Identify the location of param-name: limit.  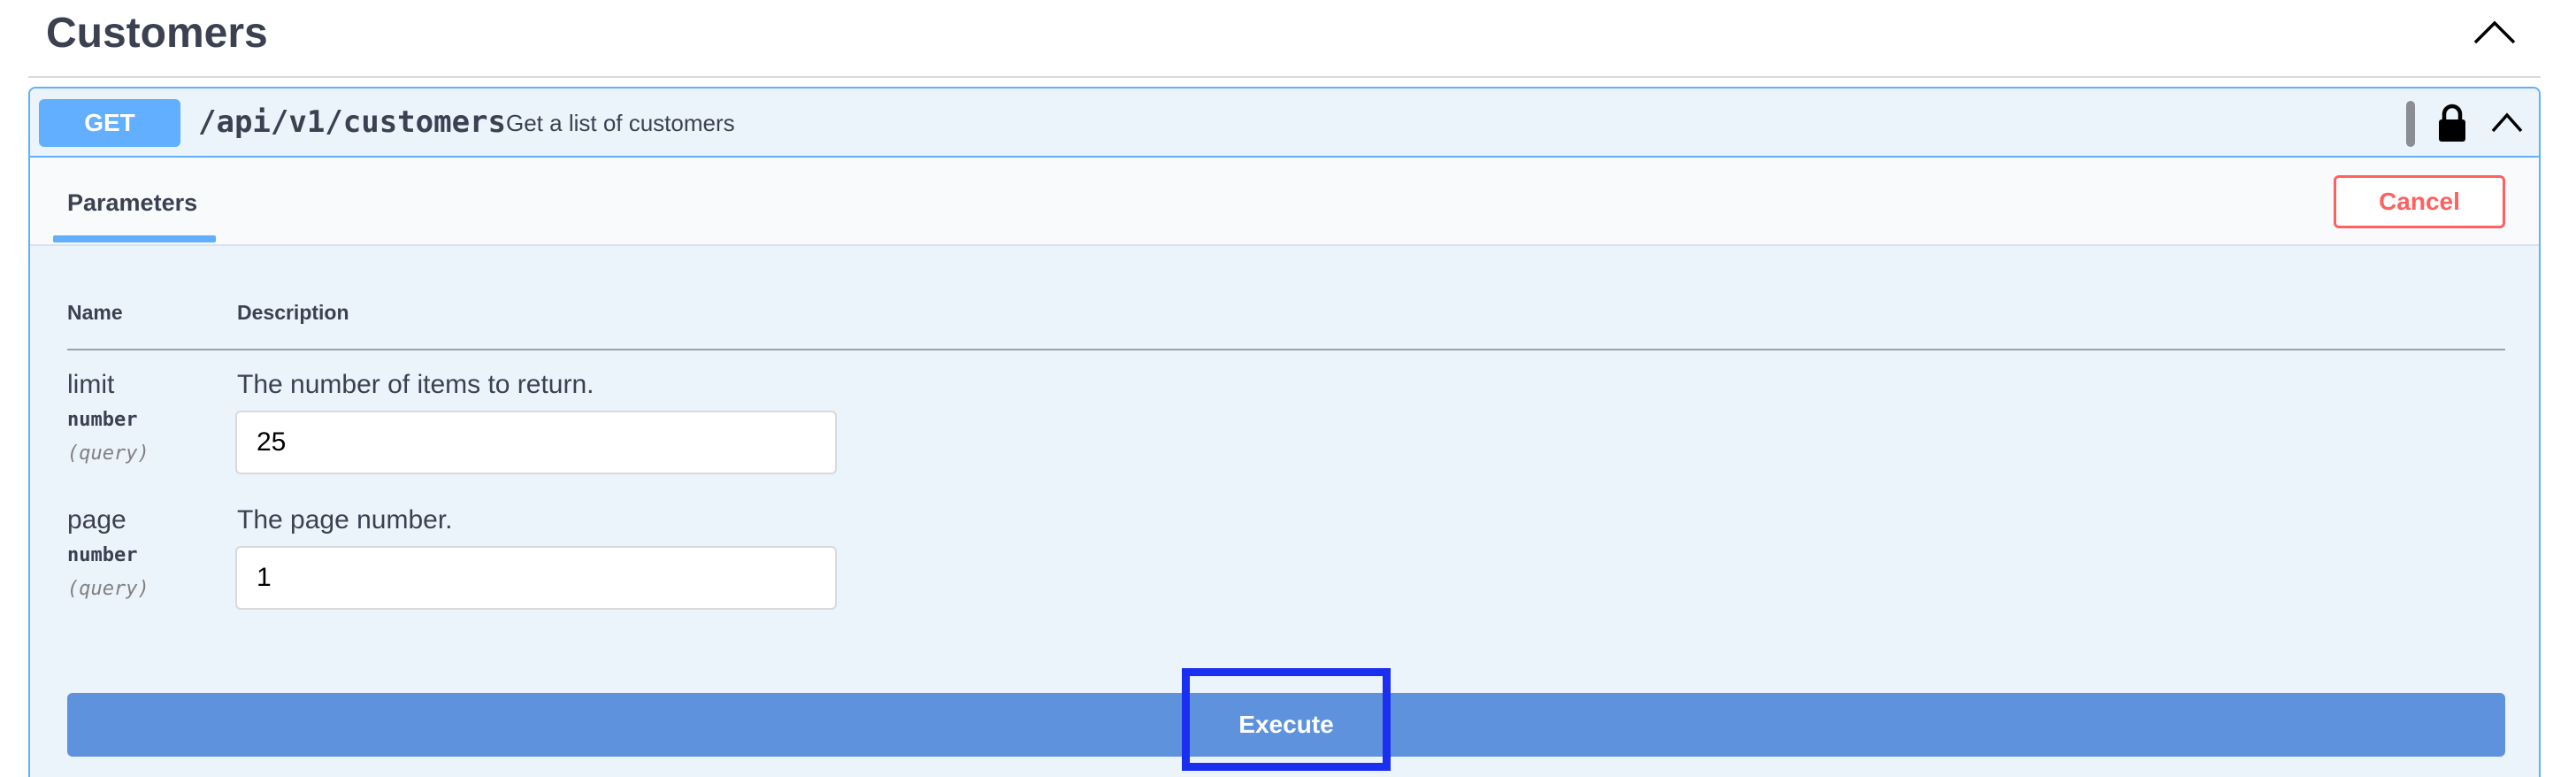
(91, 384).